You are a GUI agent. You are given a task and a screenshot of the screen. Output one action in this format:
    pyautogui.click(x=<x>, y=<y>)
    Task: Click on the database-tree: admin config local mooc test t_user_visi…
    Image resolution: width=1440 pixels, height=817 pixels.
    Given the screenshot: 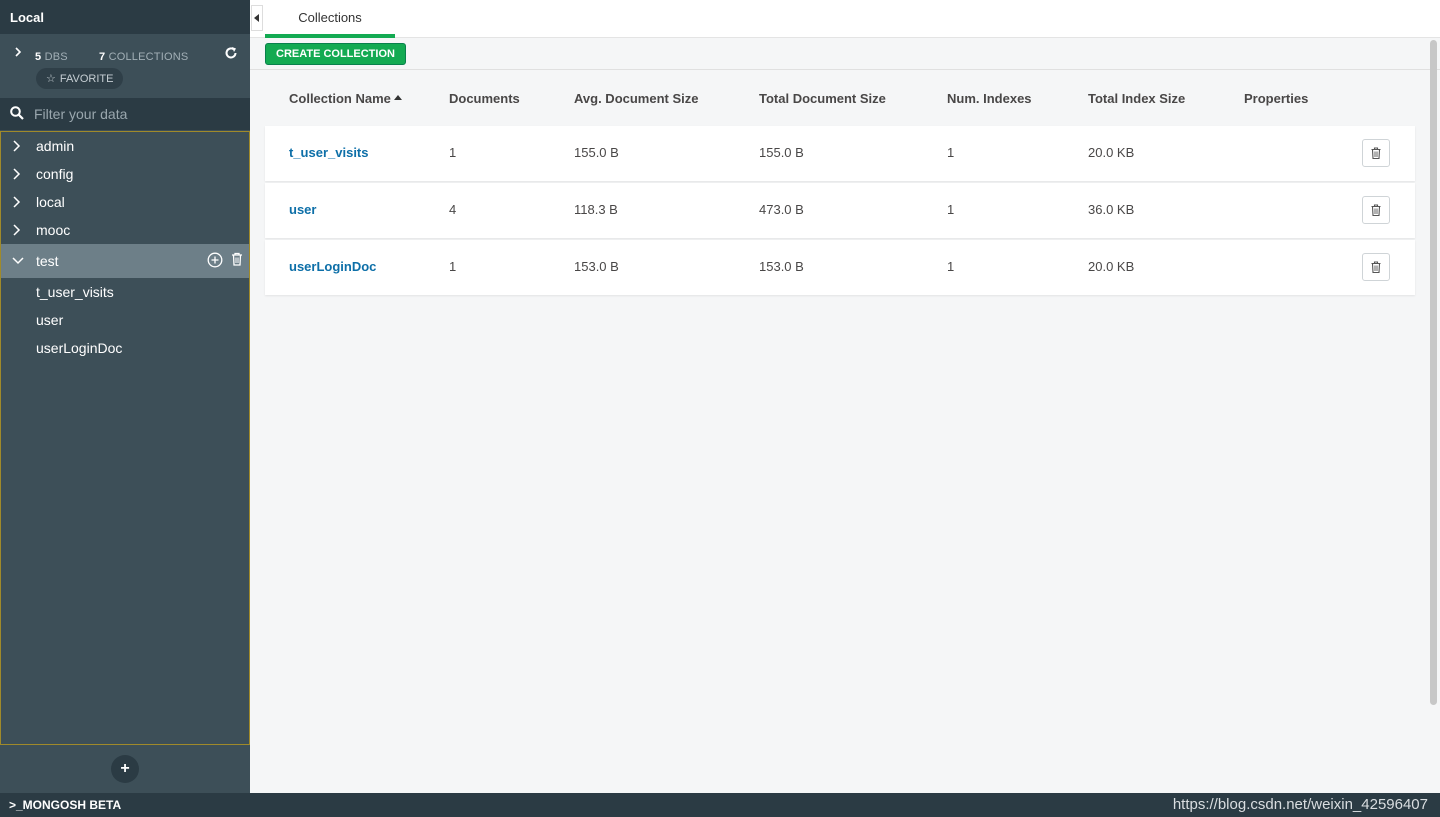 What is the action you would take?
    pyautogui.click(x=125, y=438)
    